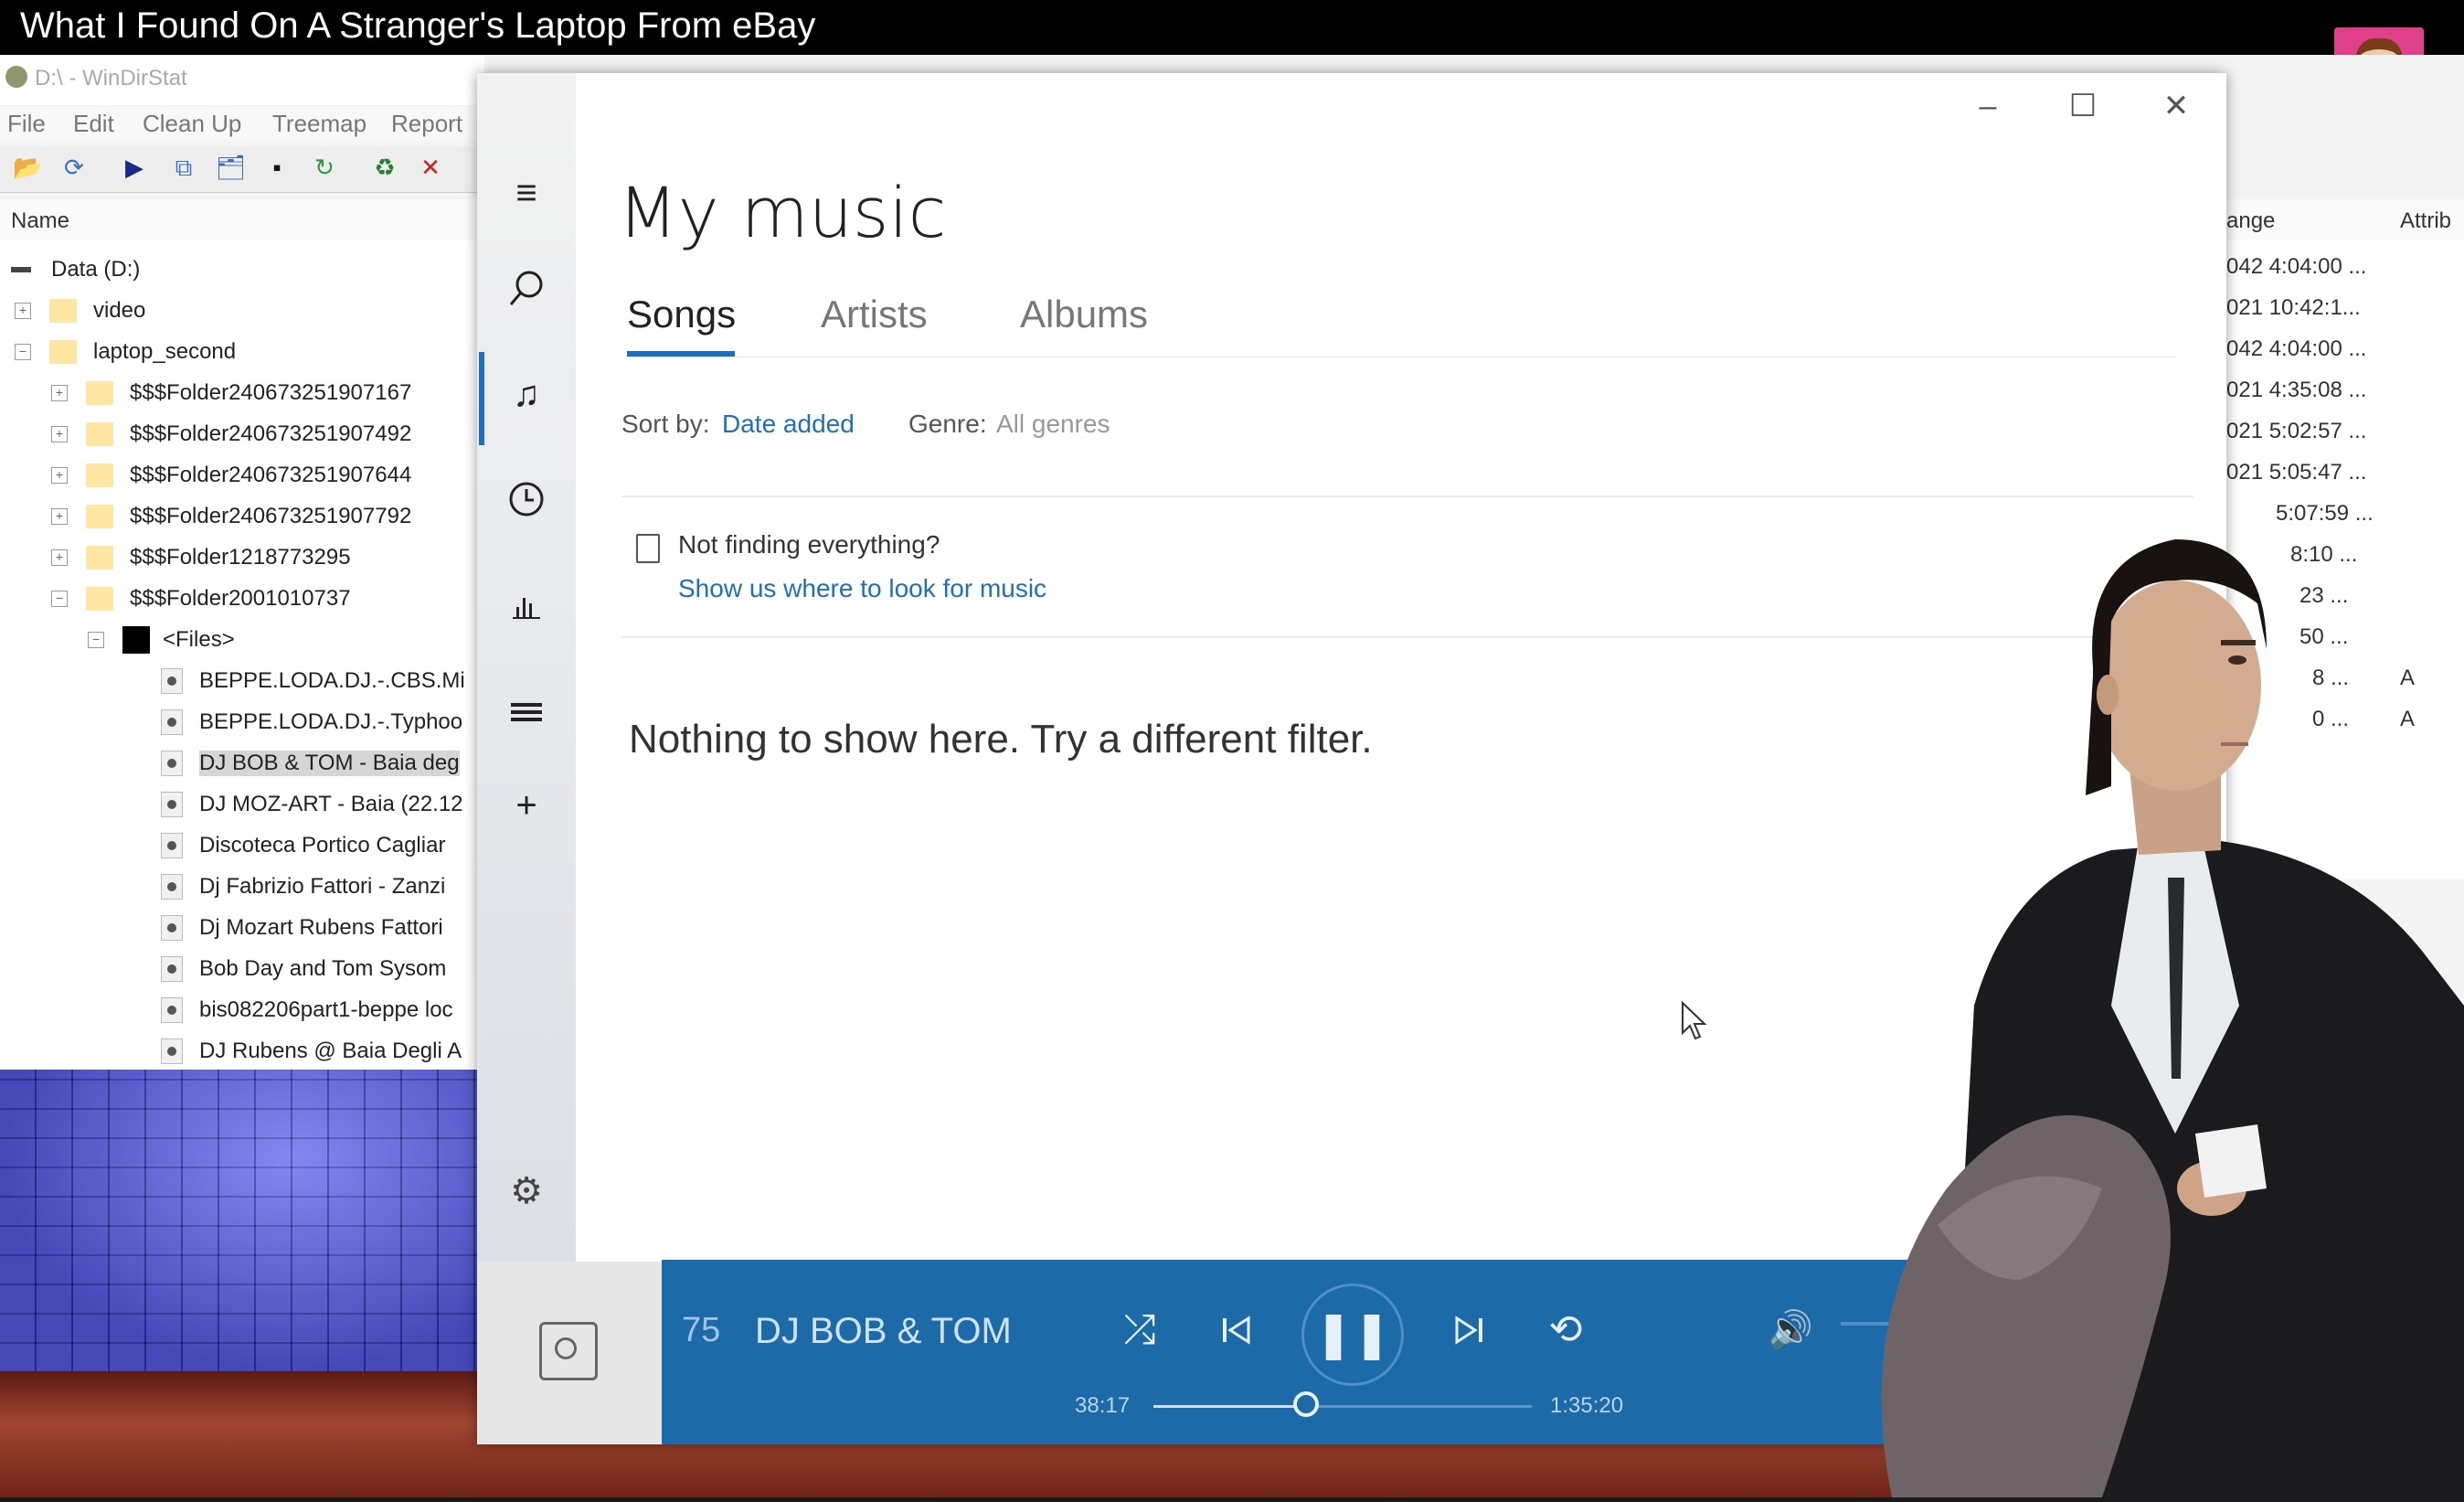 Image resolution: width=2464 pixels, height=1502 pixels. What do you see at coordinates (80, 310) in the screenshot?
I see `tree-row: + video` at bounding box center [80, 310].